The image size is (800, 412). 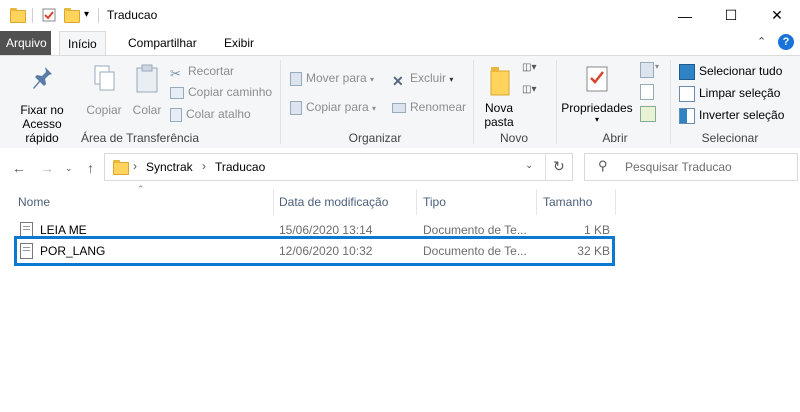 What do you see at coordinates (296, 107) in the screenshot?
I see `copy-to-icon` at bounding box center [296, 107].